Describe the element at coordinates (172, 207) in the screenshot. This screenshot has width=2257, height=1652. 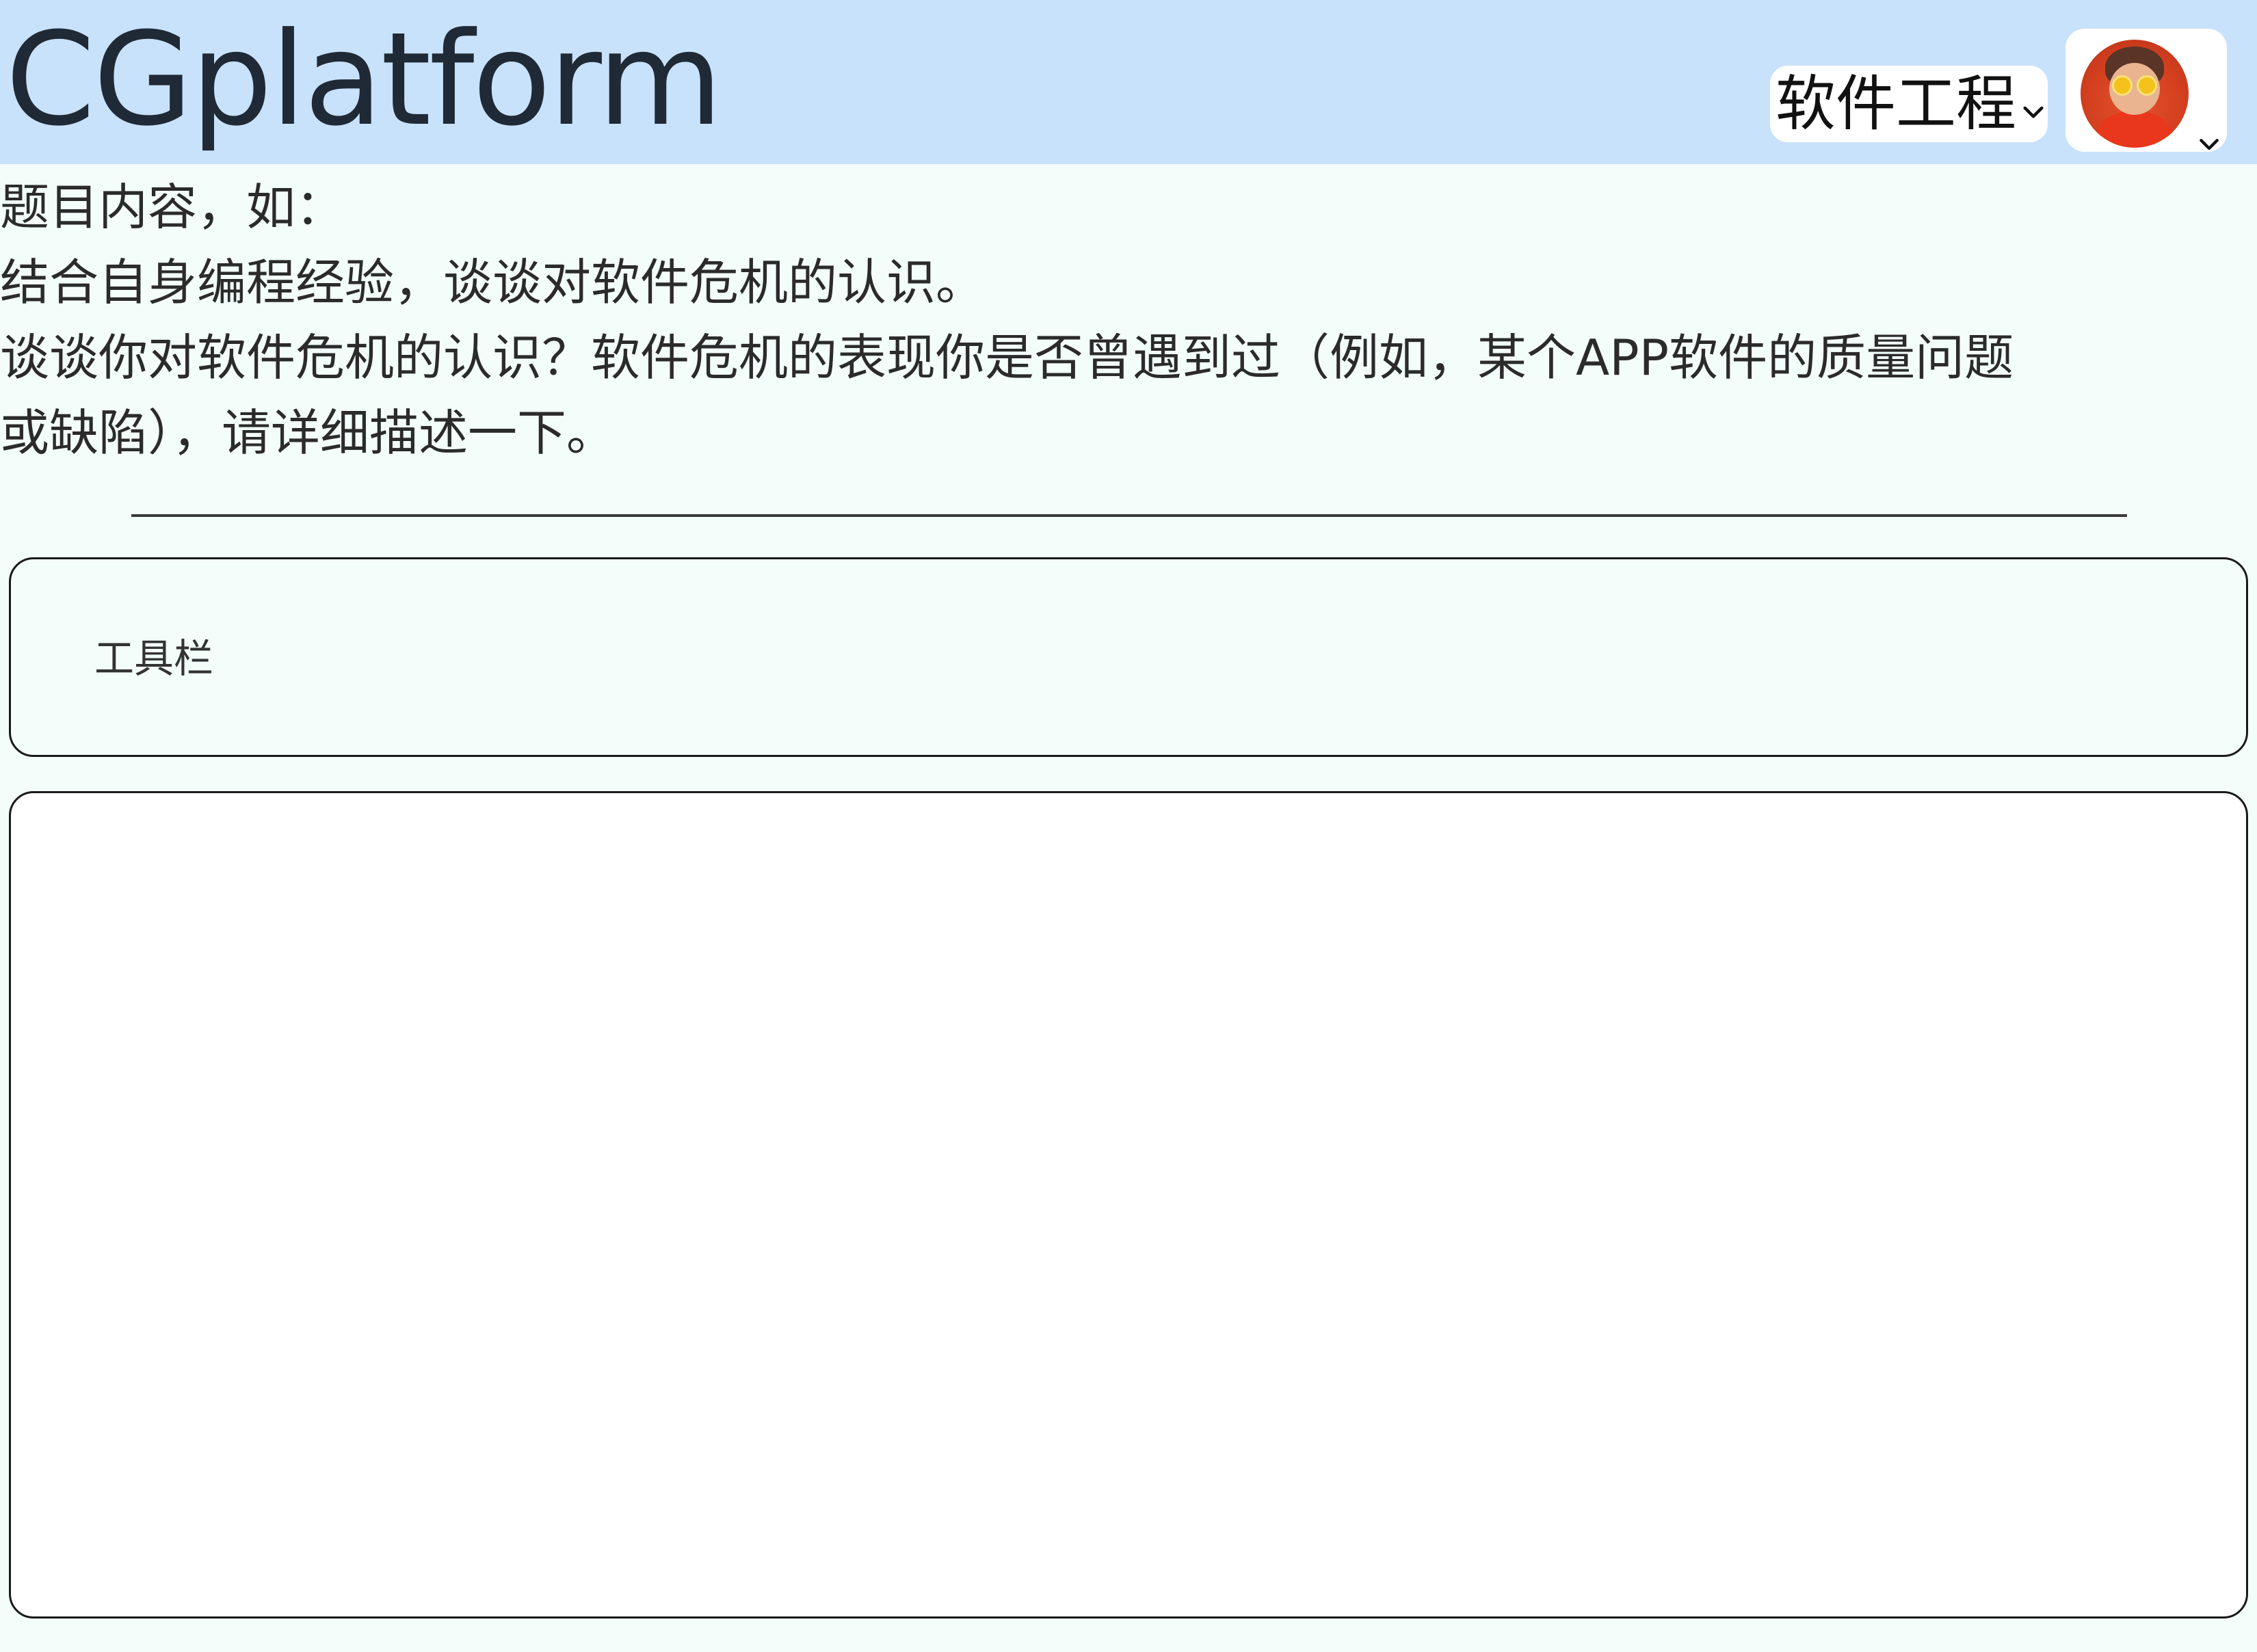
I see `question-intro: 题目内容，如：` at that location.